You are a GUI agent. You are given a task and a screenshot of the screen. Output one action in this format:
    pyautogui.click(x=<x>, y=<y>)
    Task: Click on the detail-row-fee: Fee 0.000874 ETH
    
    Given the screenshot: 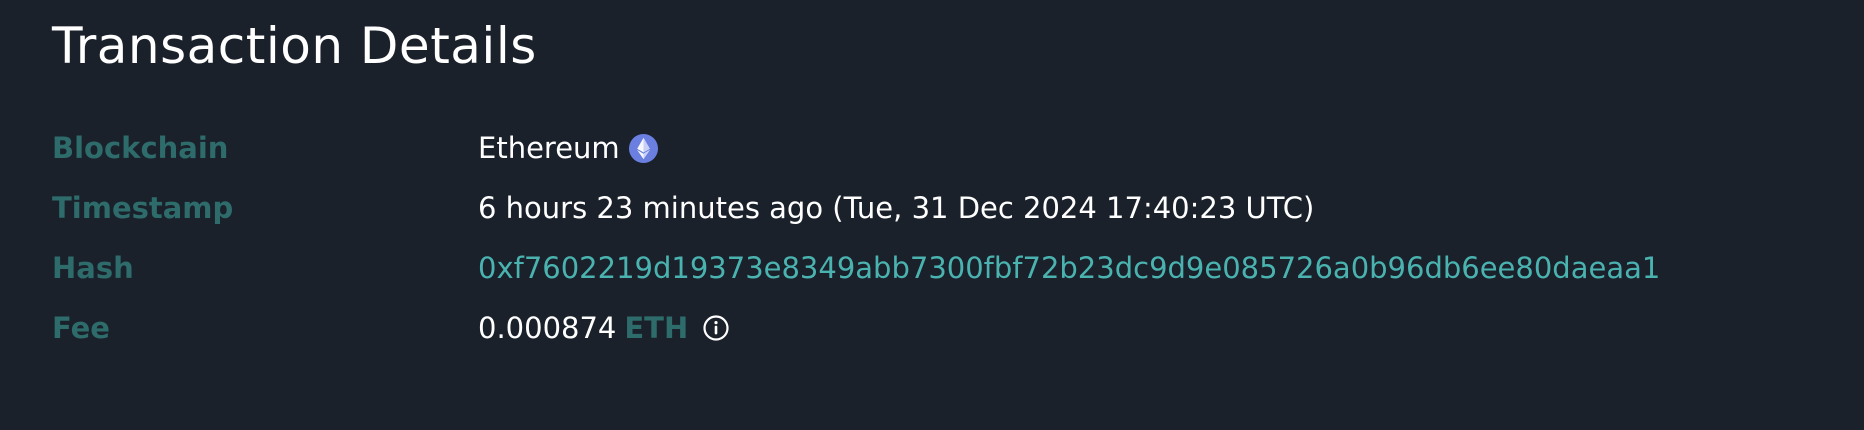 What is the action you would take?
    pyautogui.click(x=942, y=328)
    